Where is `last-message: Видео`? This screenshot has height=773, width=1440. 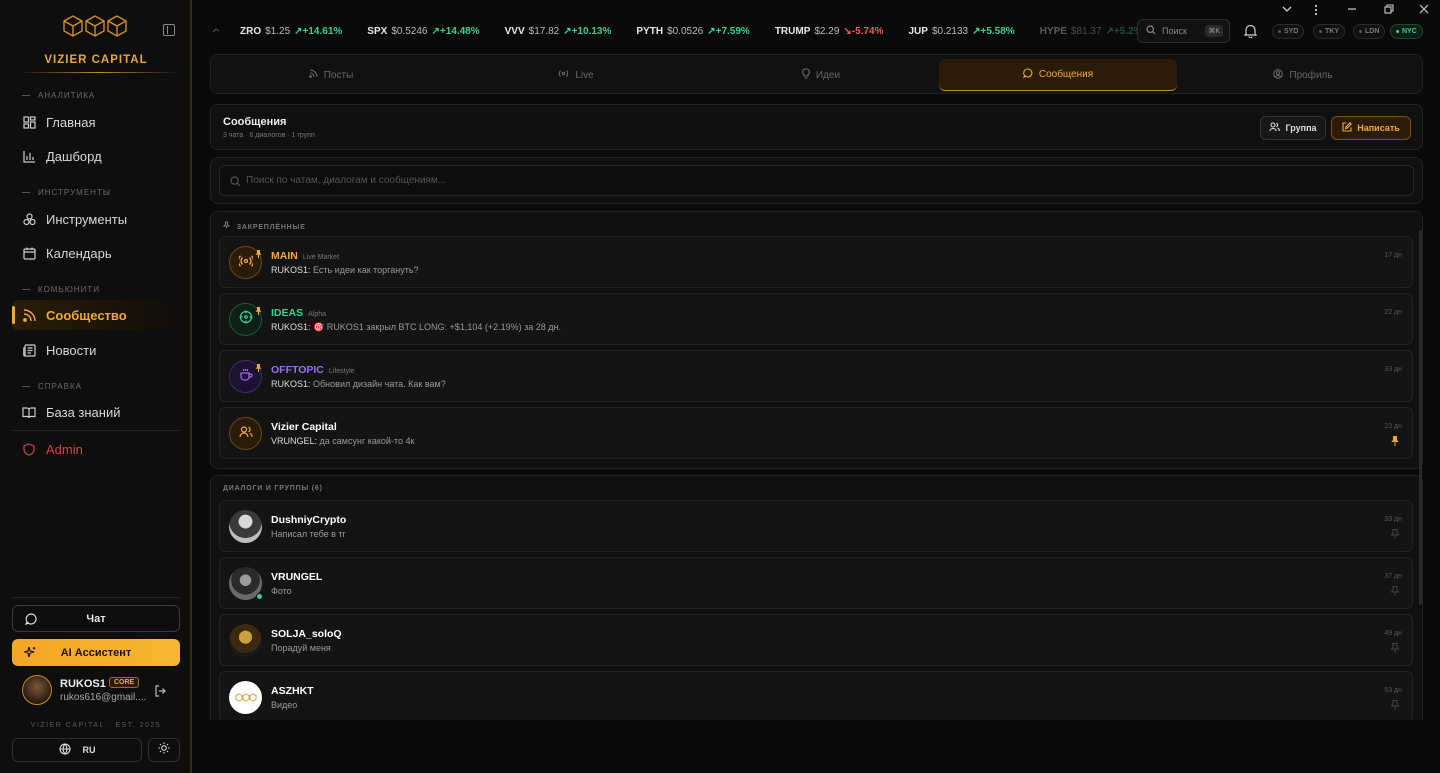
last-message: Видео is located at coordinates (284, 705).